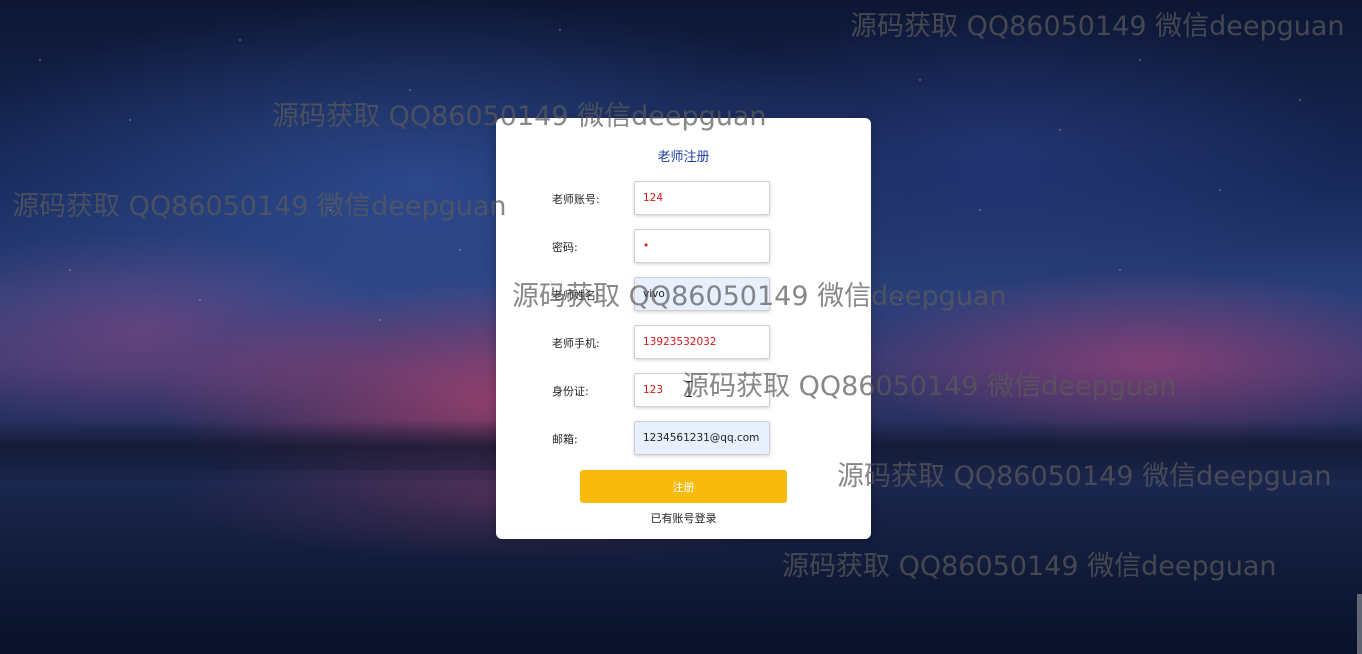 The height and width of the screenshot is (654, 1362). Describe the element at coordinates (576, 295) in the screenshot. I see `name-label: 老师姓名:` at that location.